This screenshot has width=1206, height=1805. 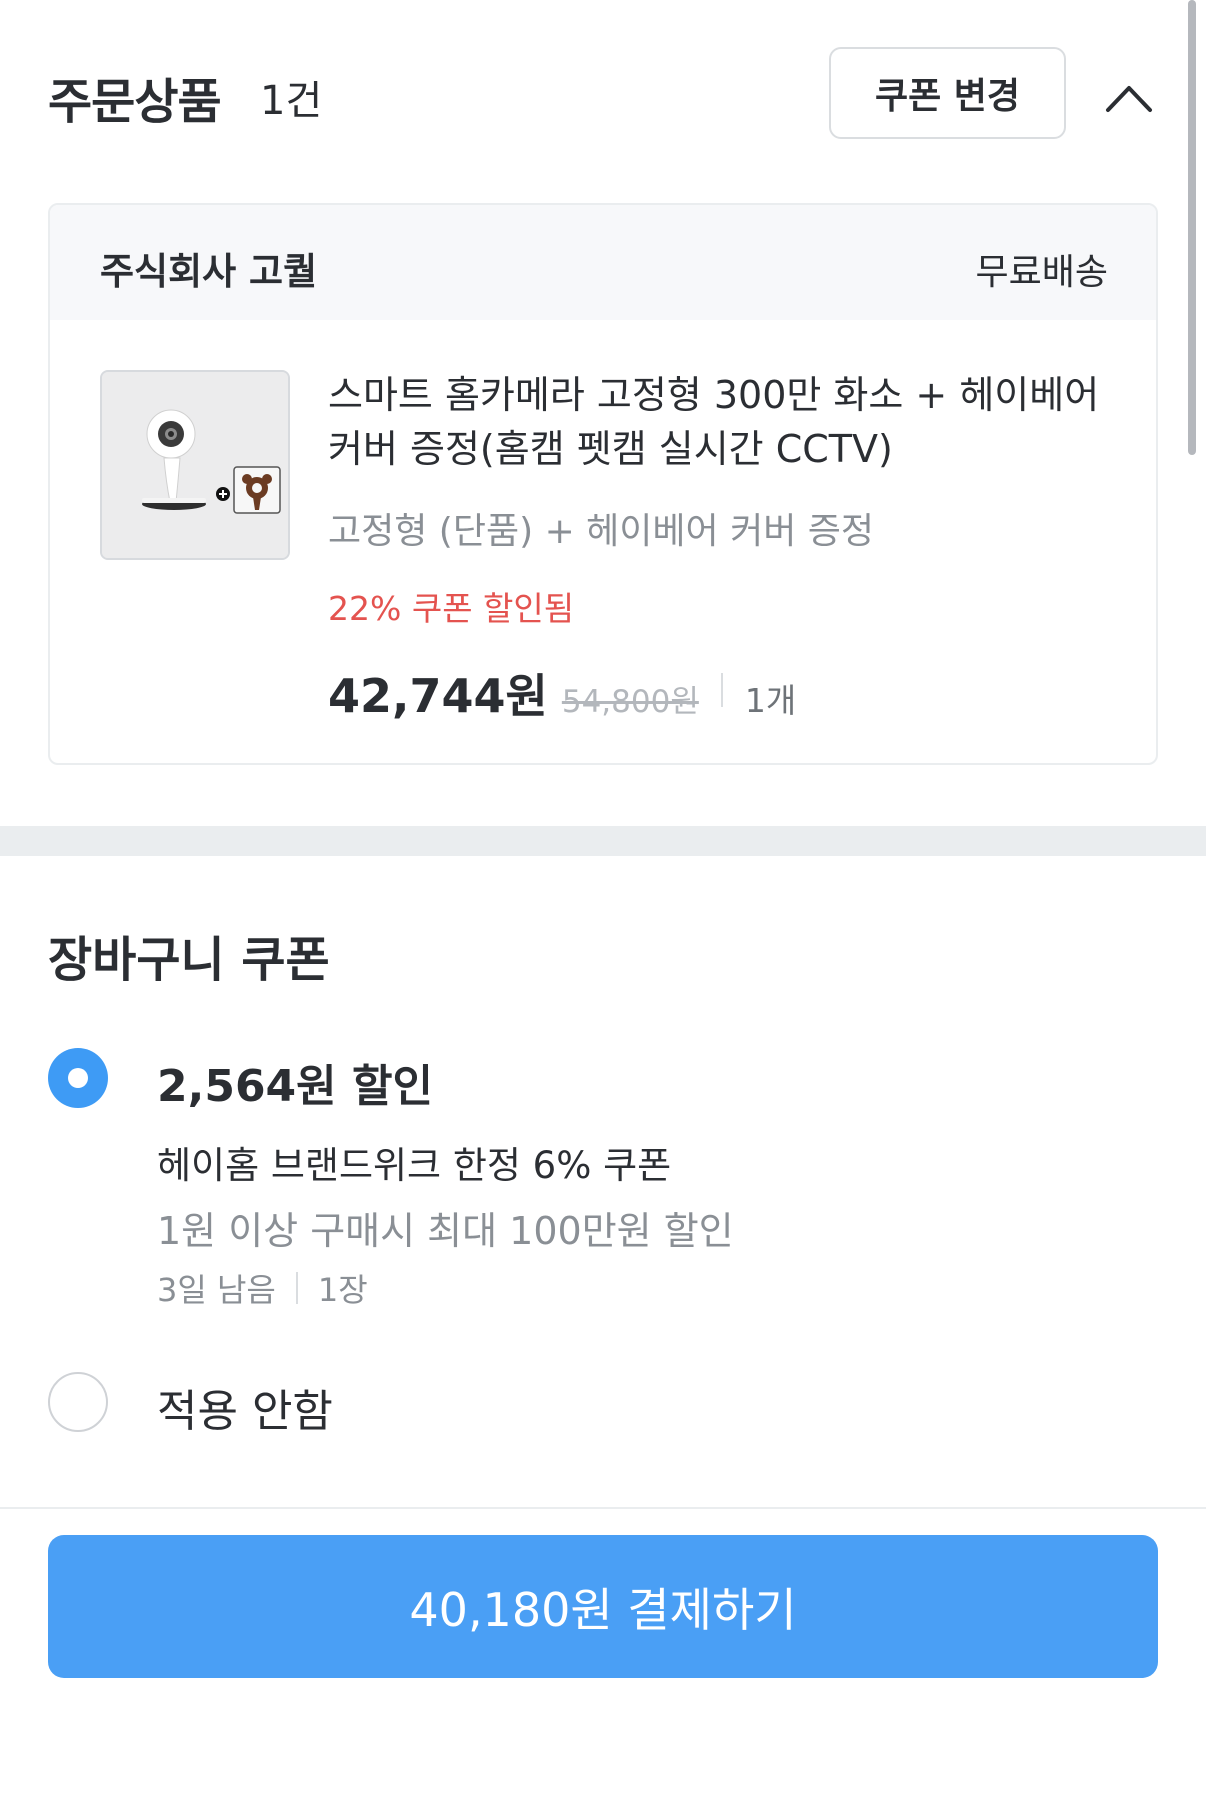 I want to click on shipping-label: 무료배송, so click(x=1041, y=272).